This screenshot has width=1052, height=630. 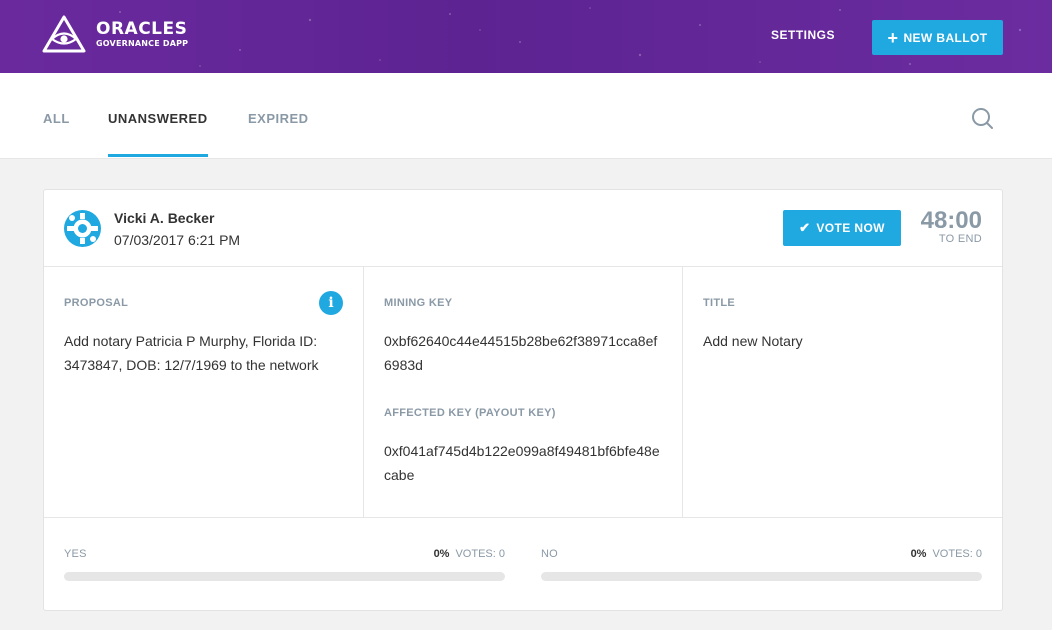 I want to click on no-progress-bar, so click(x=761, y=576).